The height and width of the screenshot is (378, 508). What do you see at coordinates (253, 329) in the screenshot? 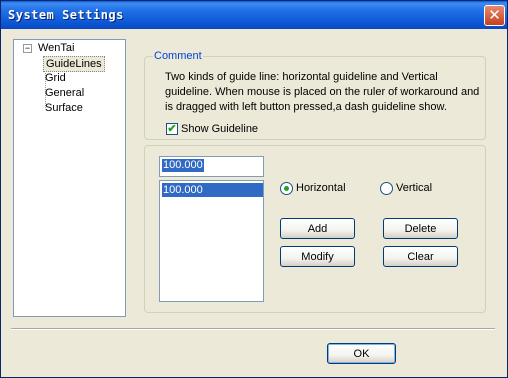
I see `separator-line` at bounding box center [253, 329].